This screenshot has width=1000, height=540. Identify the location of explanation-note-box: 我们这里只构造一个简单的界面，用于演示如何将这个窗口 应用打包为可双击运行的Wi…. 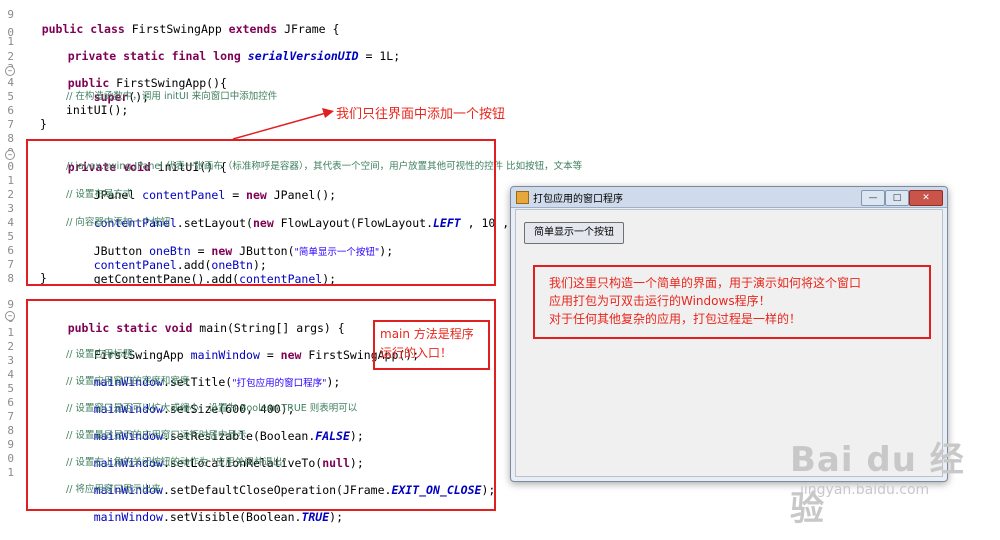
(732, 302).